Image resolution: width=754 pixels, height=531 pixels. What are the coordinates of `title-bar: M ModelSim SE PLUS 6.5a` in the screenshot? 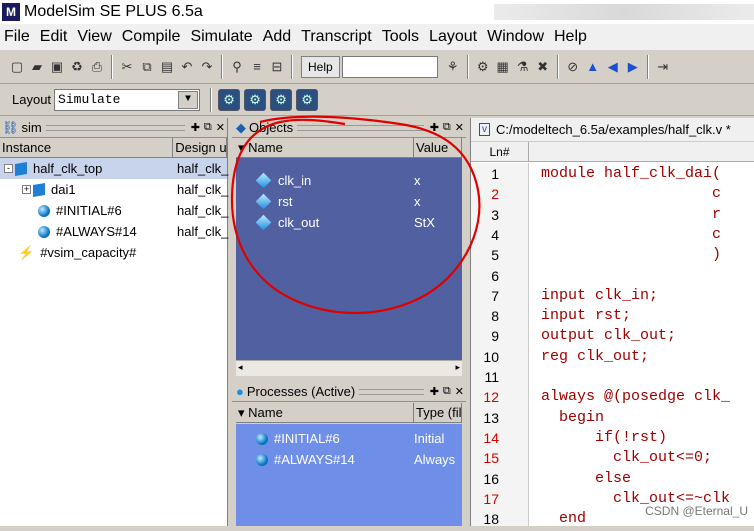 It's located at (377, 12).